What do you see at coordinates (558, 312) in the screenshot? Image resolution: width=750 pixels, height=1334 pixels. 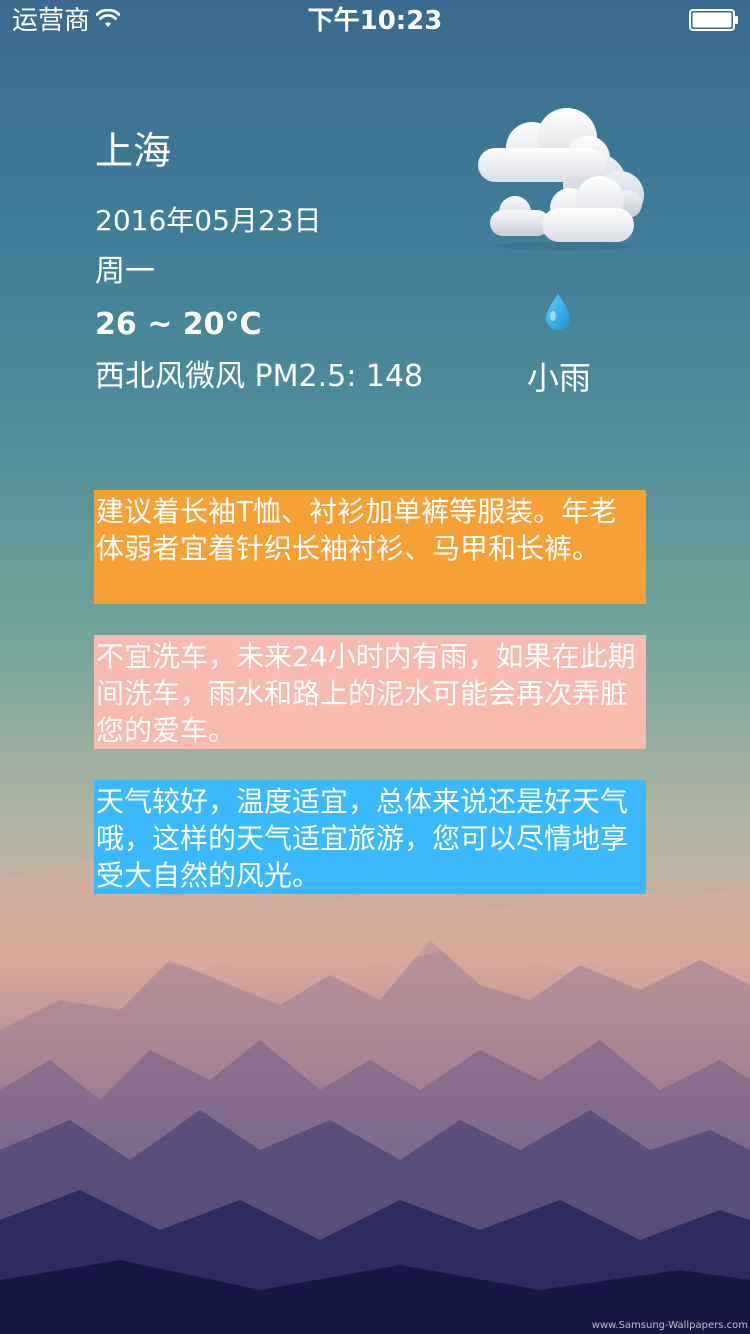 I see `raindrop-icon` at bounding box center [558, 312].